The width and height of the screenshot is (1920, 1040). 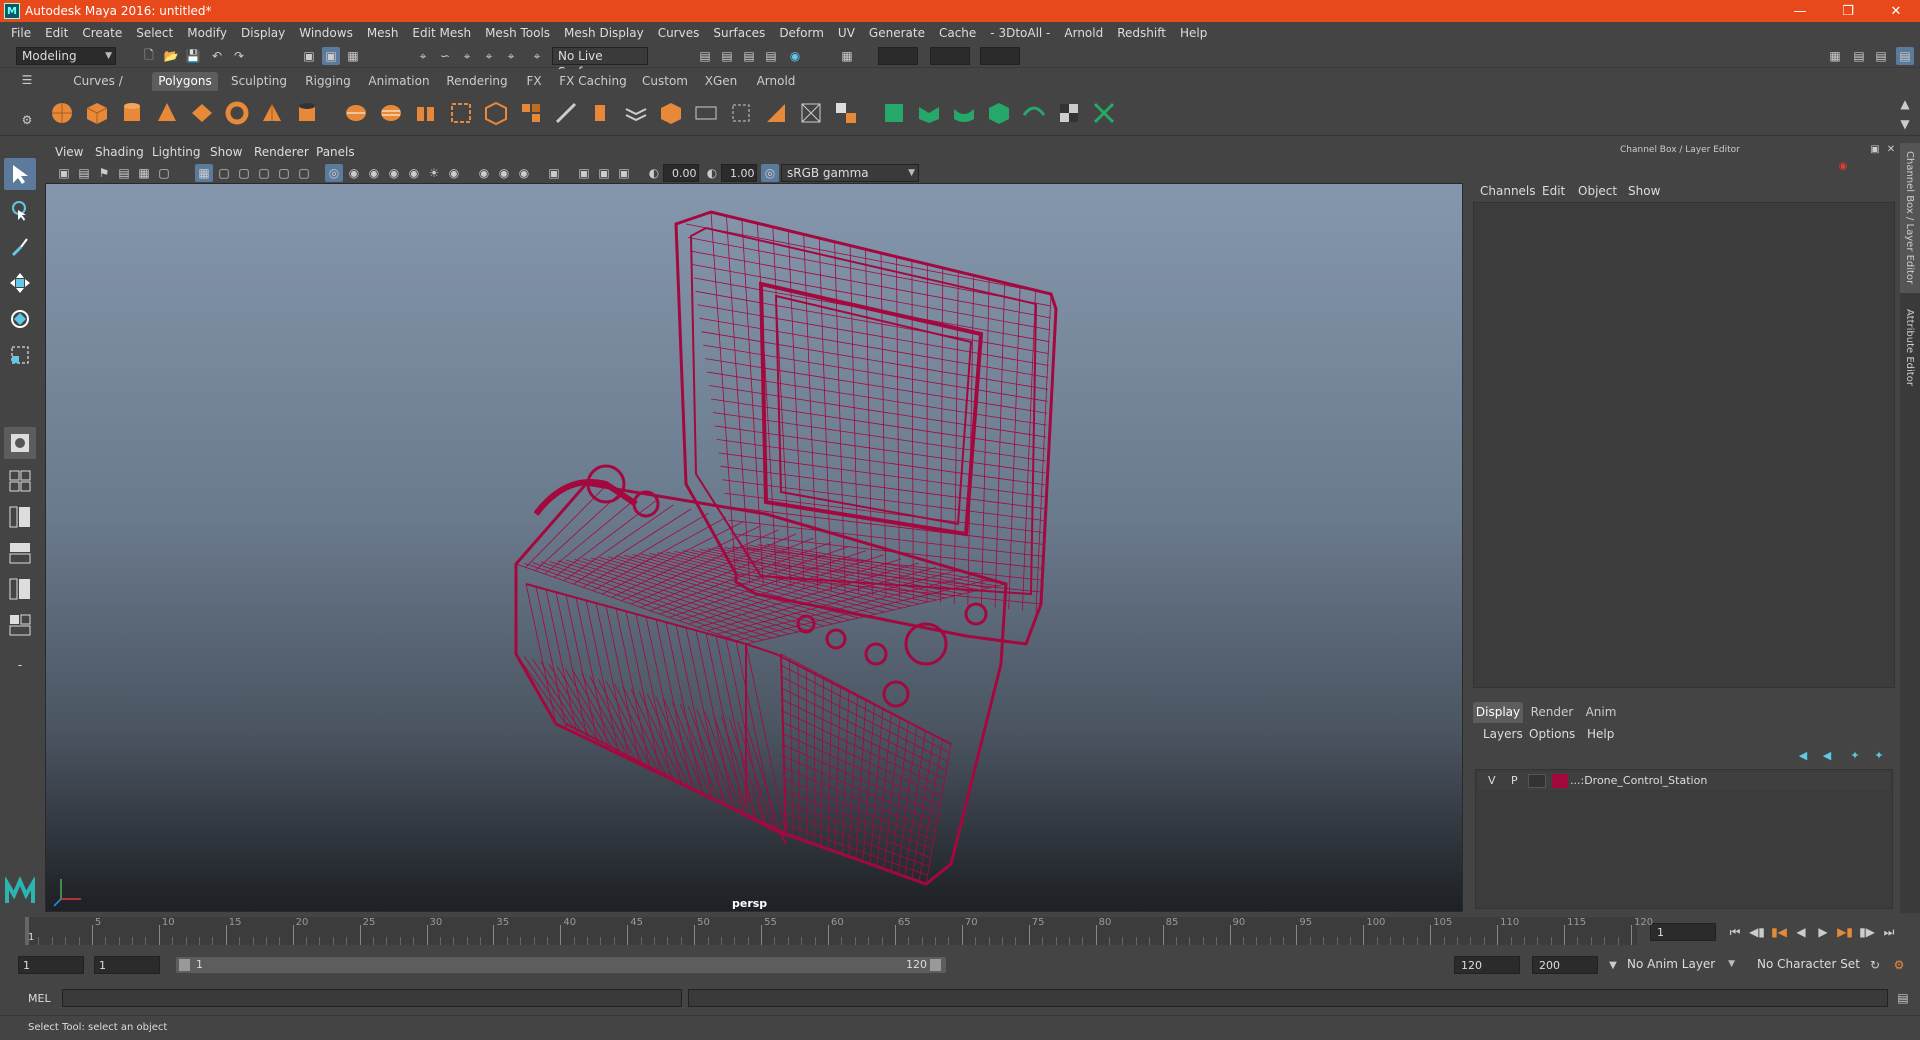 I want to click on menu-generate: Generate, so click(x=897, y=33).